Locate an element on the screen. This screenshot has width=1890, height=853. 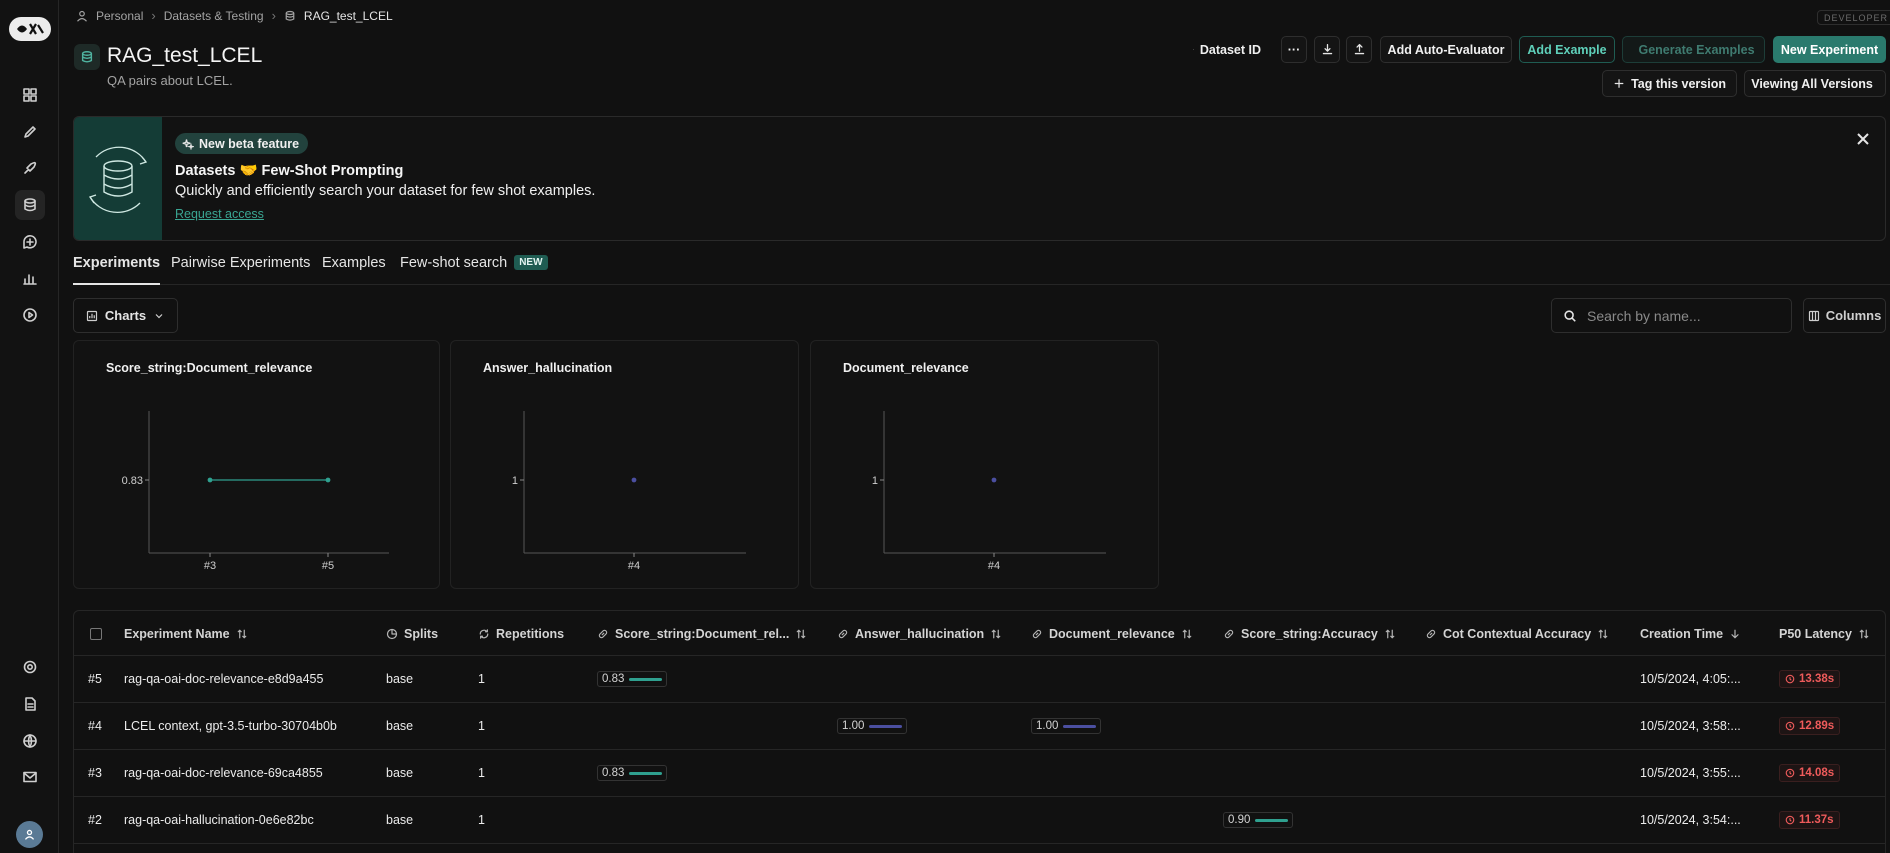
cell-name: LCEL context, gpt-3.5-turbo-30704b0b is located at coordinates (230, 726).